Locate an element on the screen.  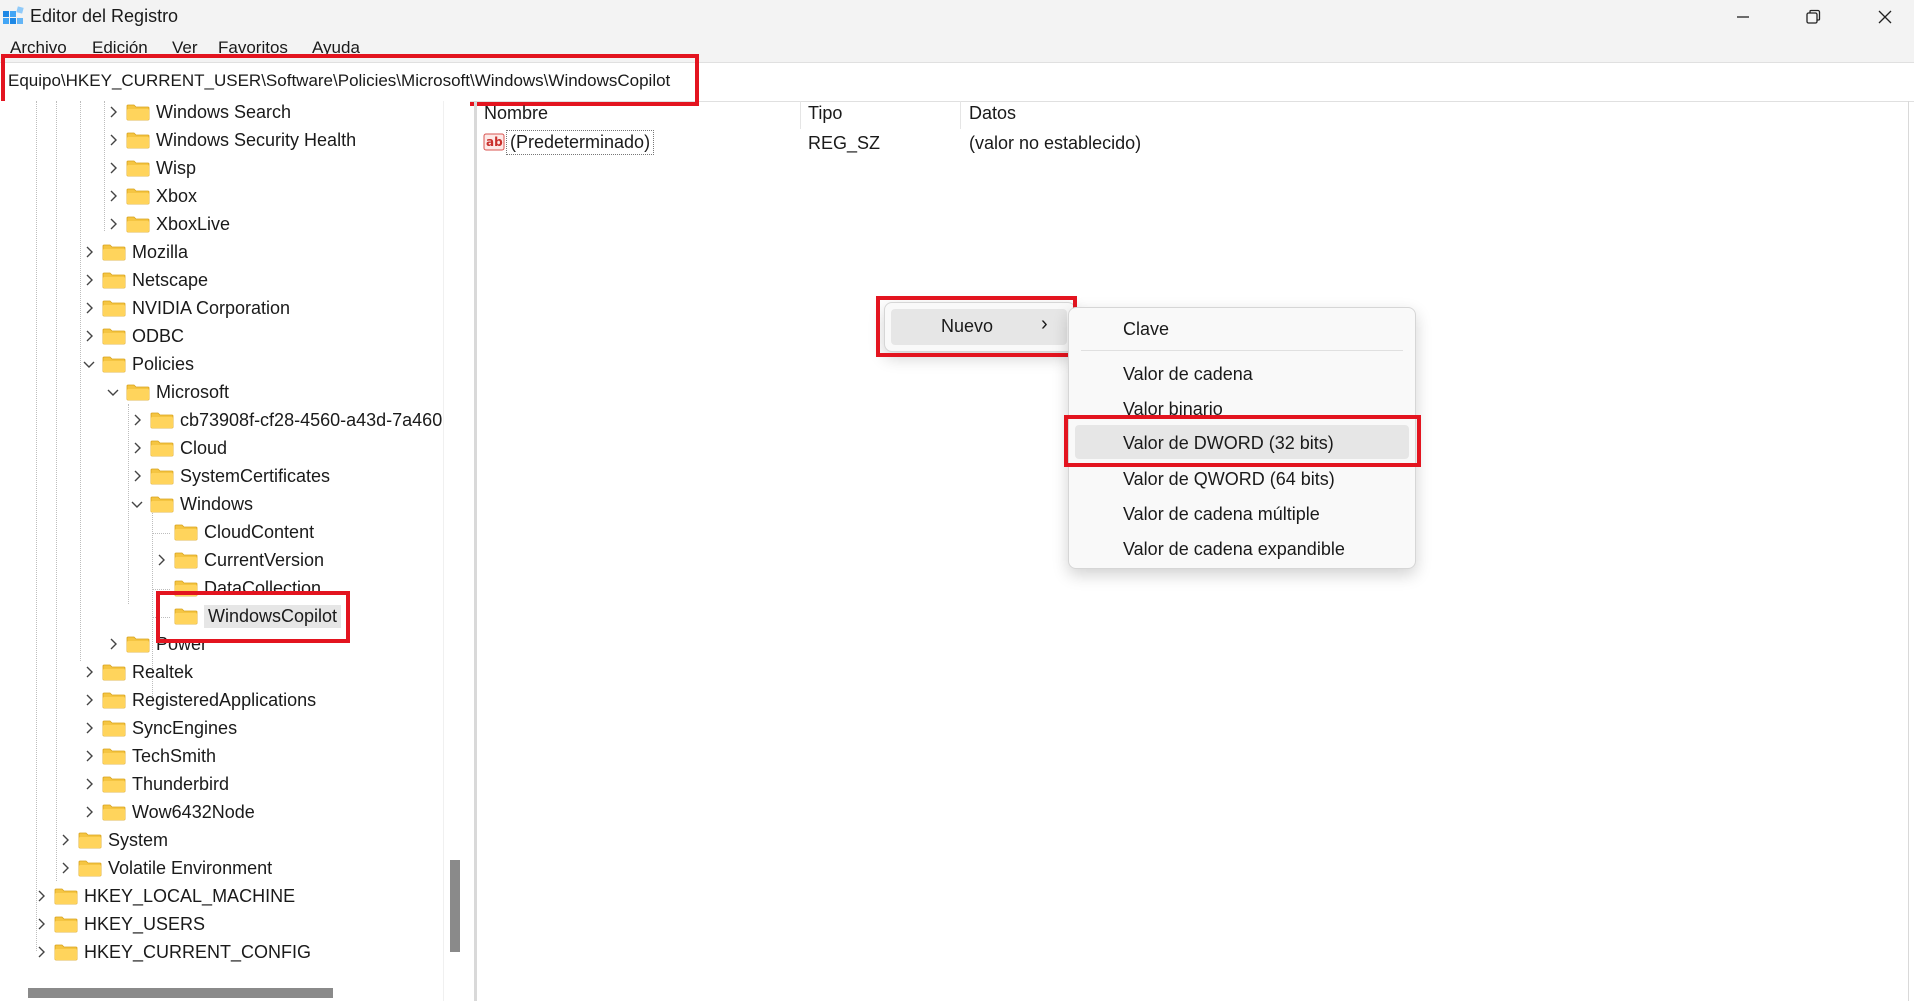
submenu-item-dword: Valor de DWORD (32 bits) is located at coordinates (1242, 442).